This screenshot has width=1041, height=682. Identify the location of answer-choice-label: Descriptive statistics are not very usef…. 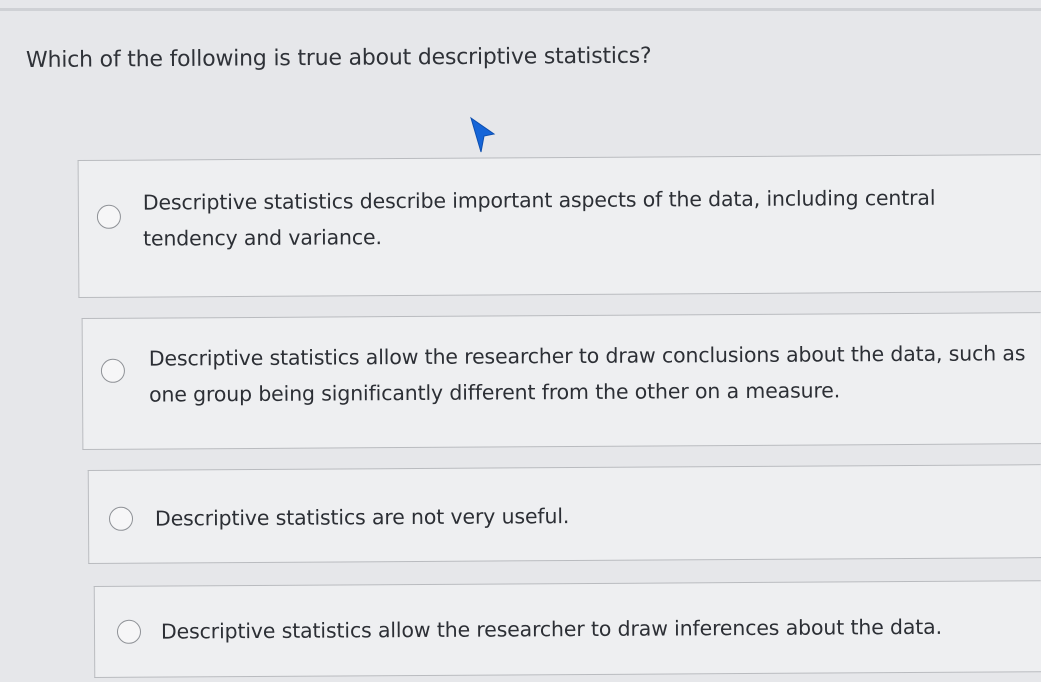
(362, 517).